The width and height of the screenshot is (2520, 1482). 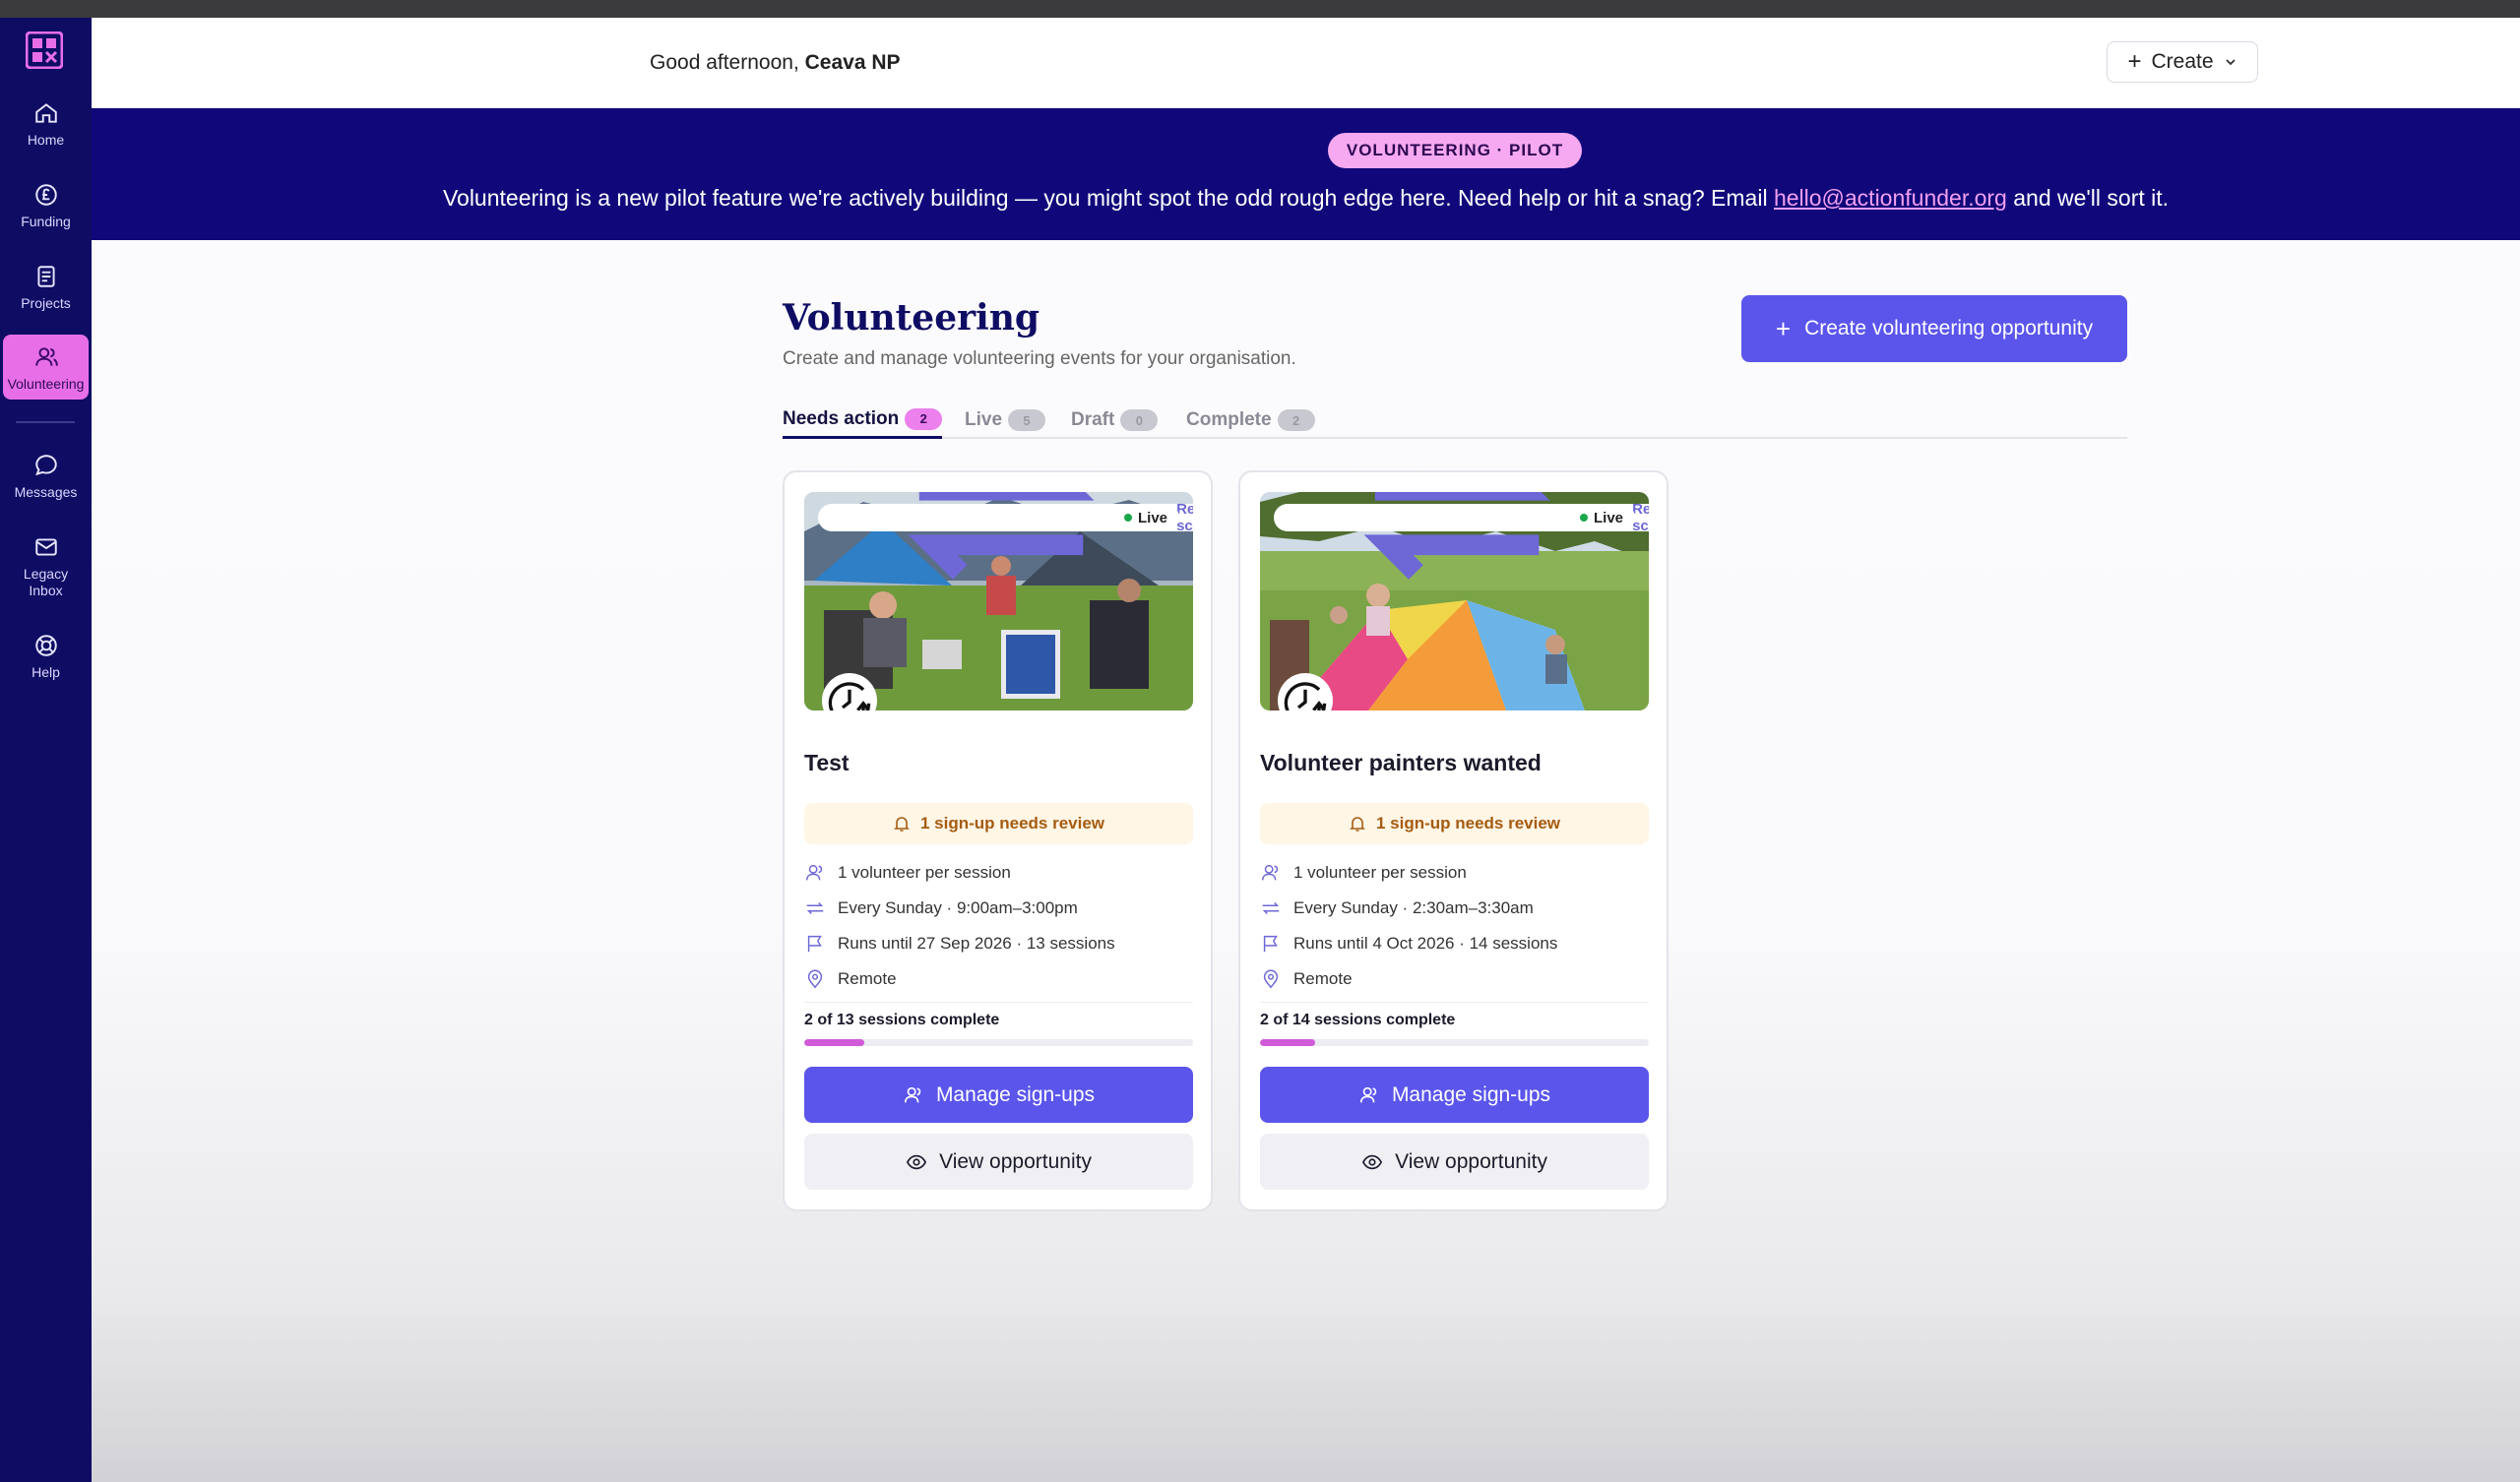 I want to click on detail-schedule: Every Sunday · 9:00am–3:00pm, so click(x=941, y=908).